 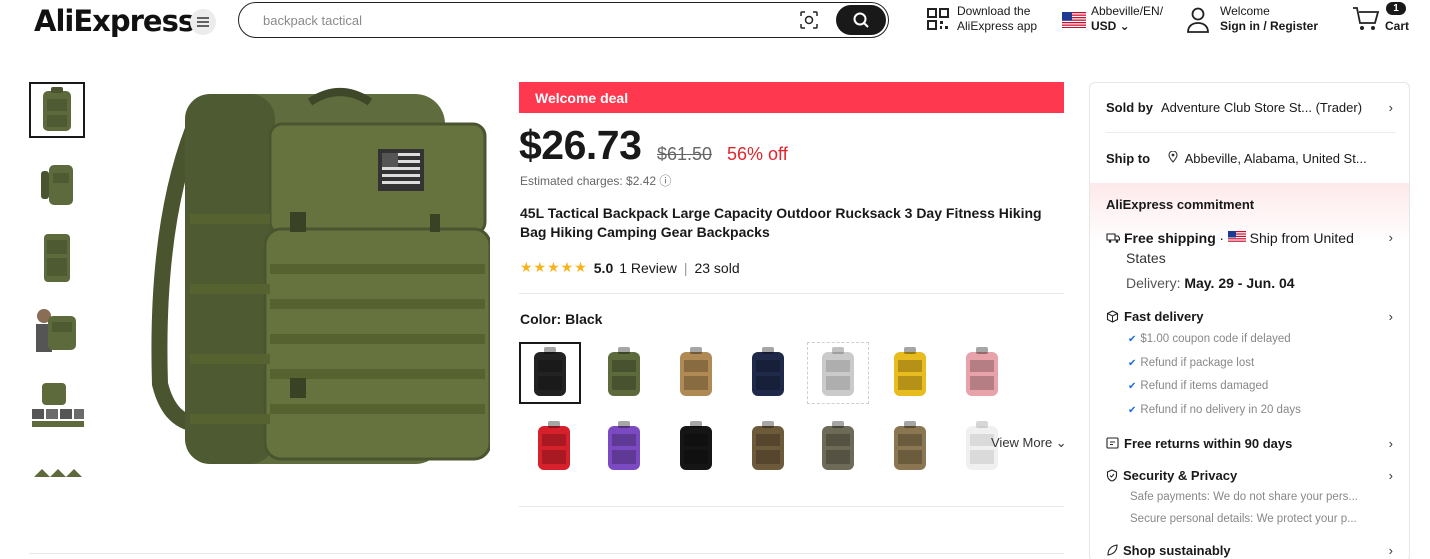 I want to click on hamburger-icon, so click(x=203, y=22).